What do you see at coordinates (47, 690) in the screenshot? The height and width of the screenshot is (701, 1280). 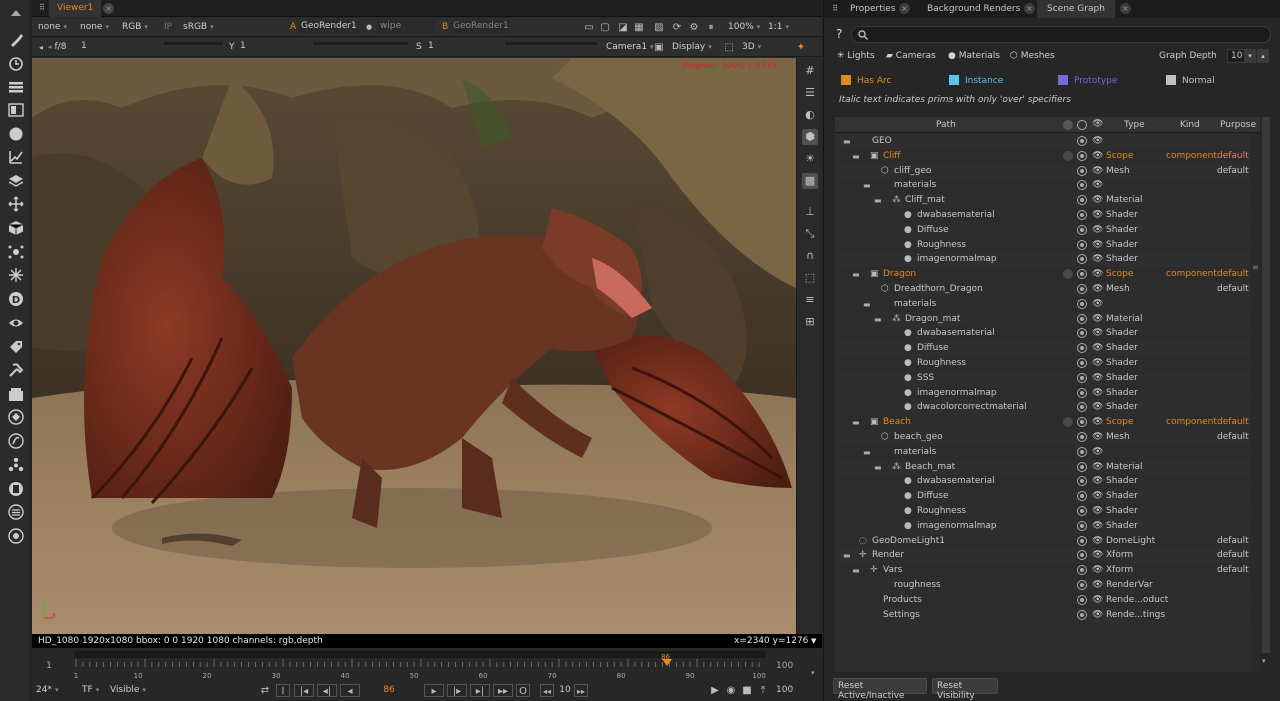 I see `fps-dropdown: 24* ▾` at bounding box center [47, 690].